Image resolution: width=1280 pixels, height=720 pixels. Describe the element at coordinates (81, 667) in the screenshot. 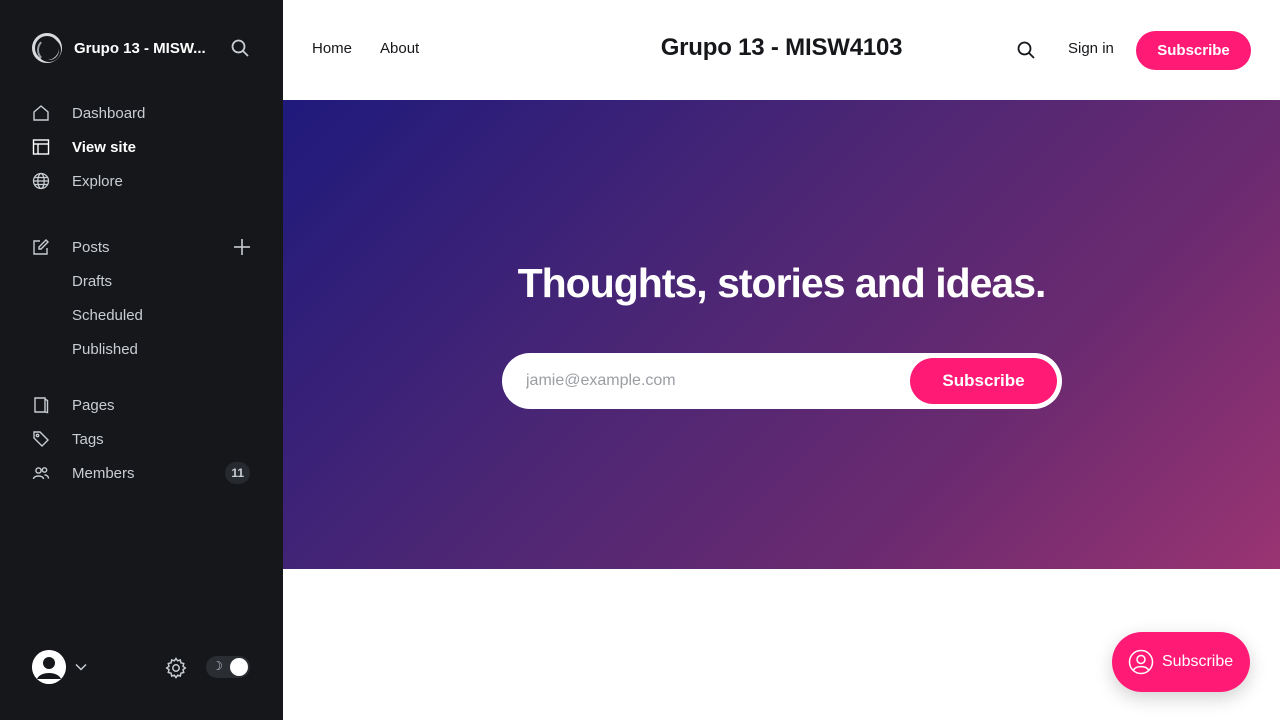

I see `chevron-down-icon` at that location.